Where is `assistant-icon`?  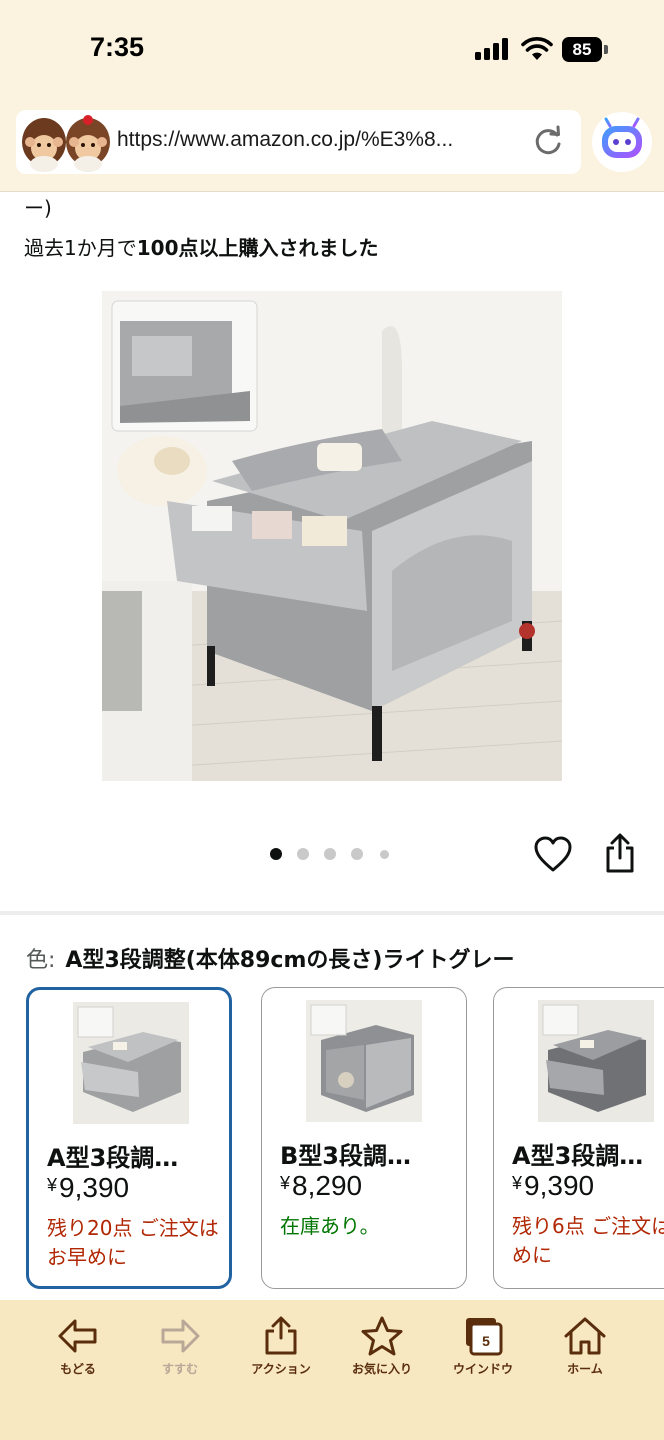 assistant-icon is located at coordinates (622, 142).